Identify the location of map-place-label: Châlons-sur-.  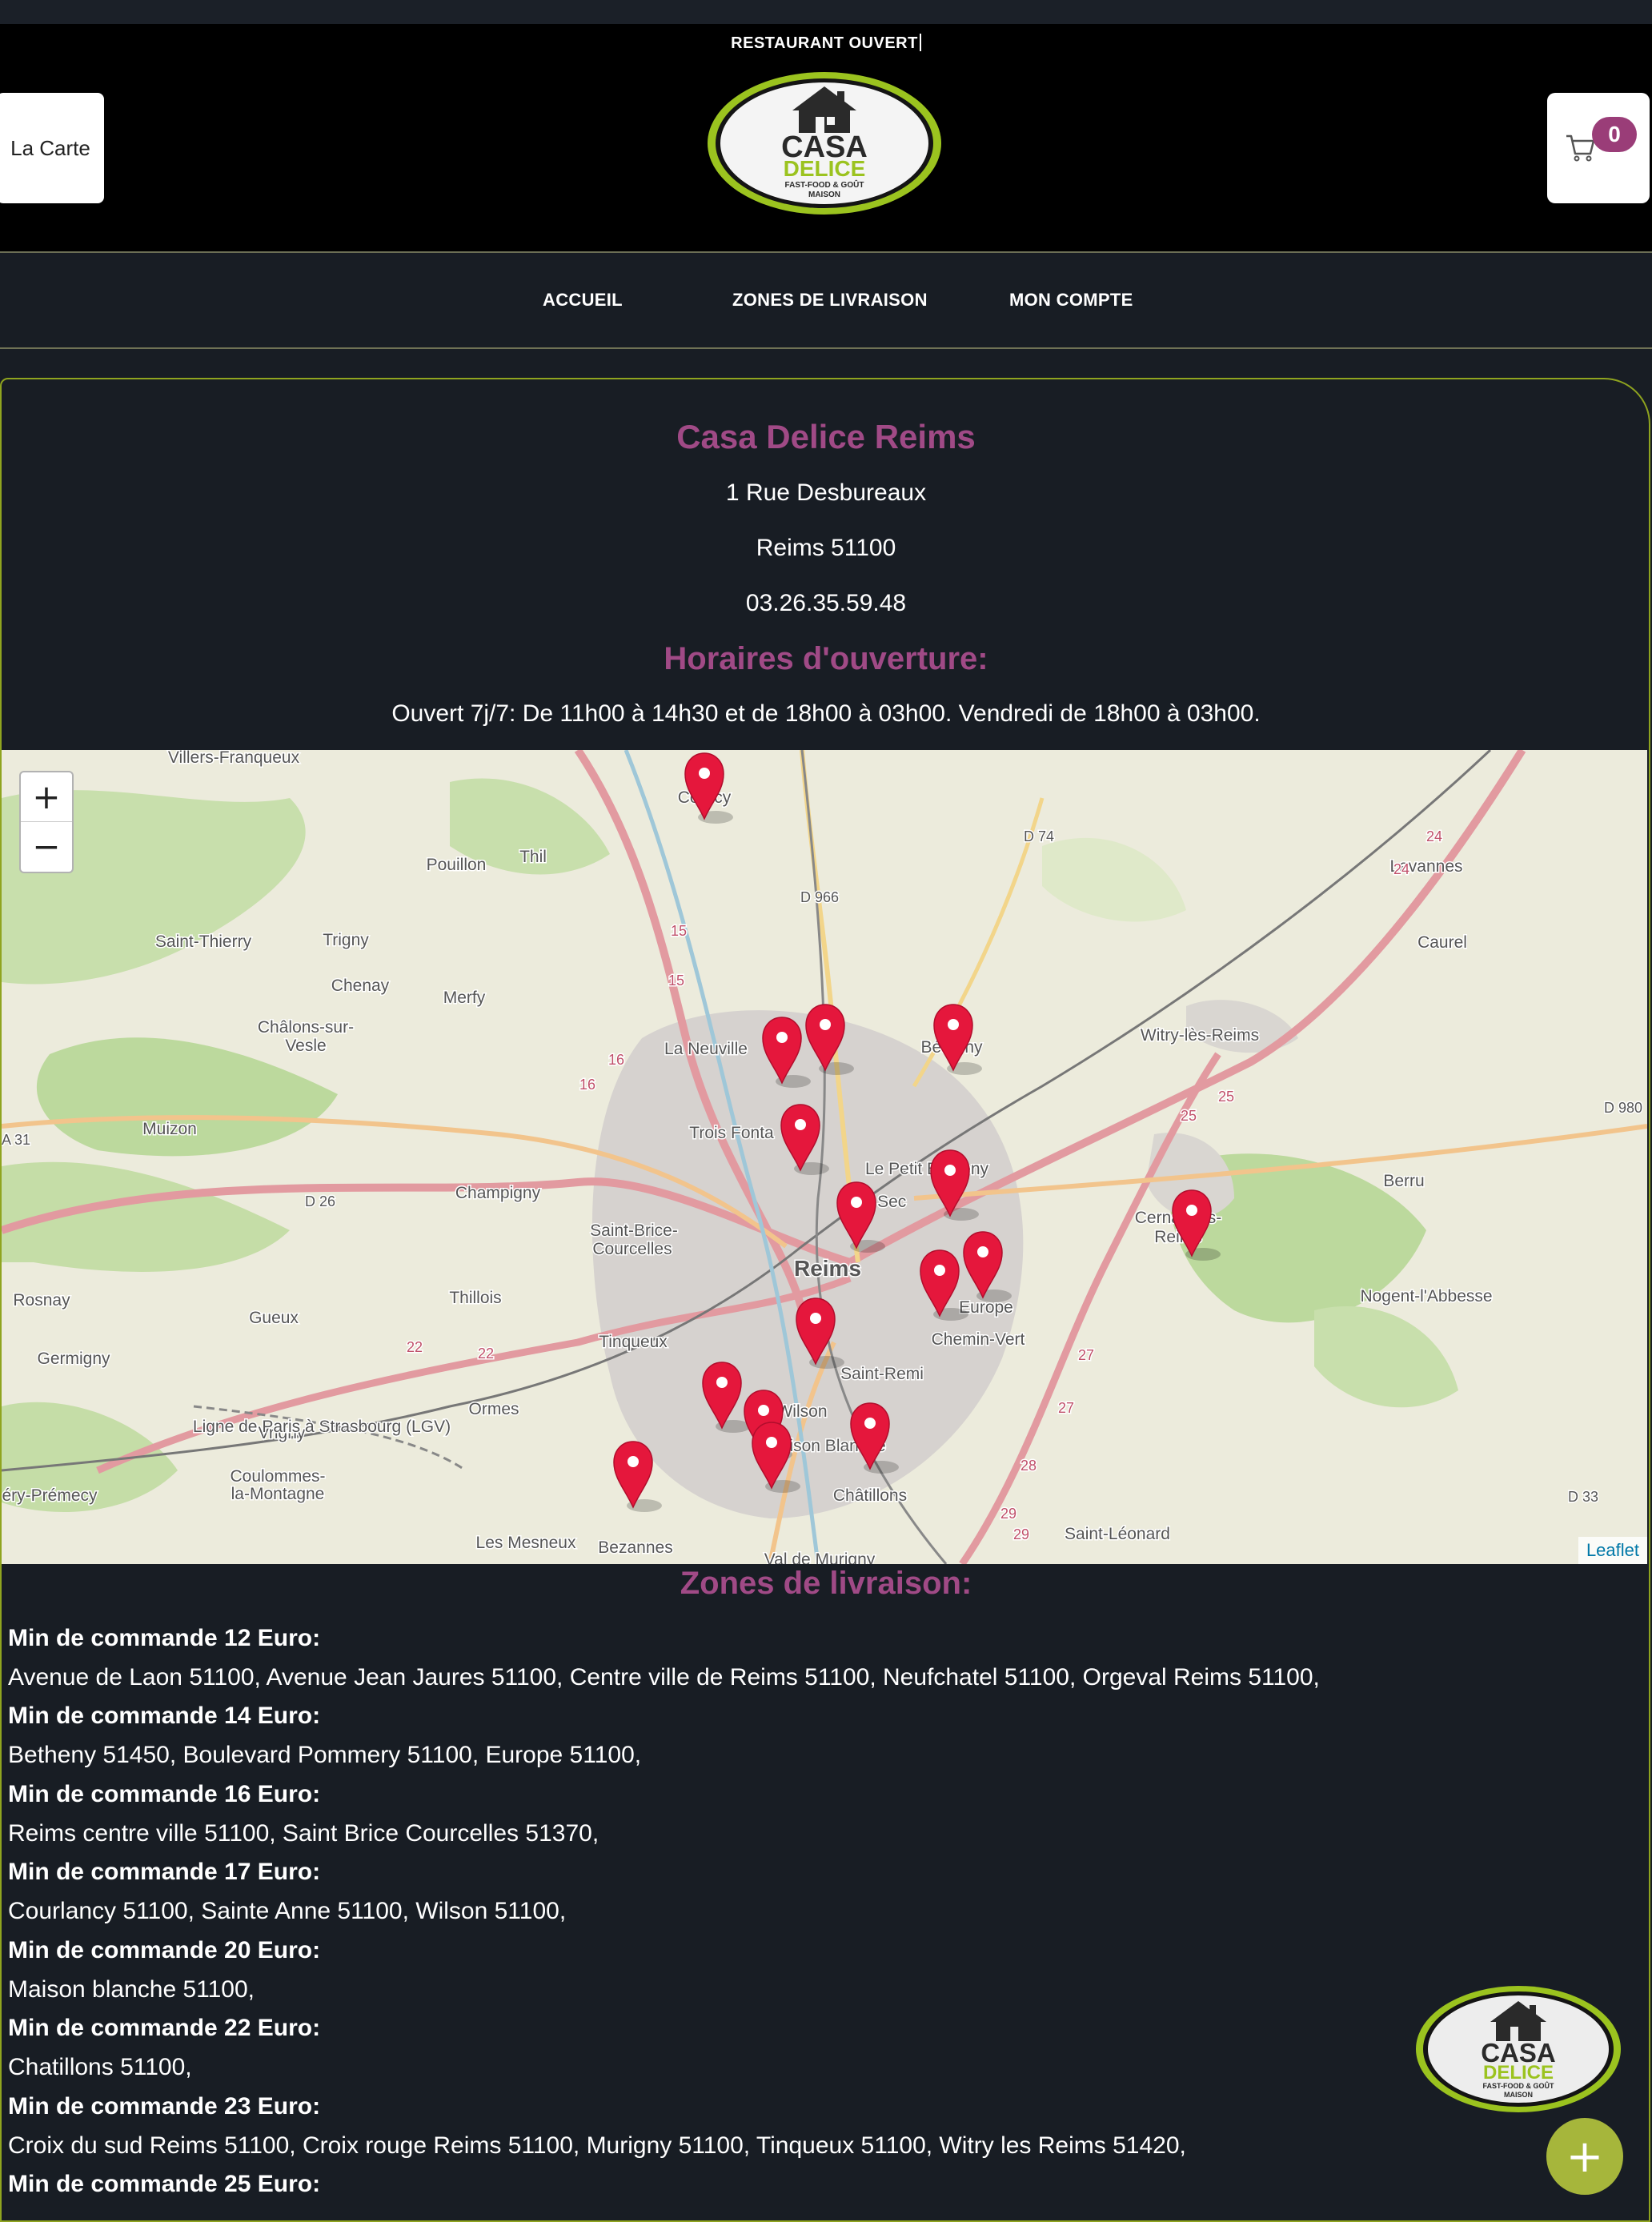
(306, 1027).